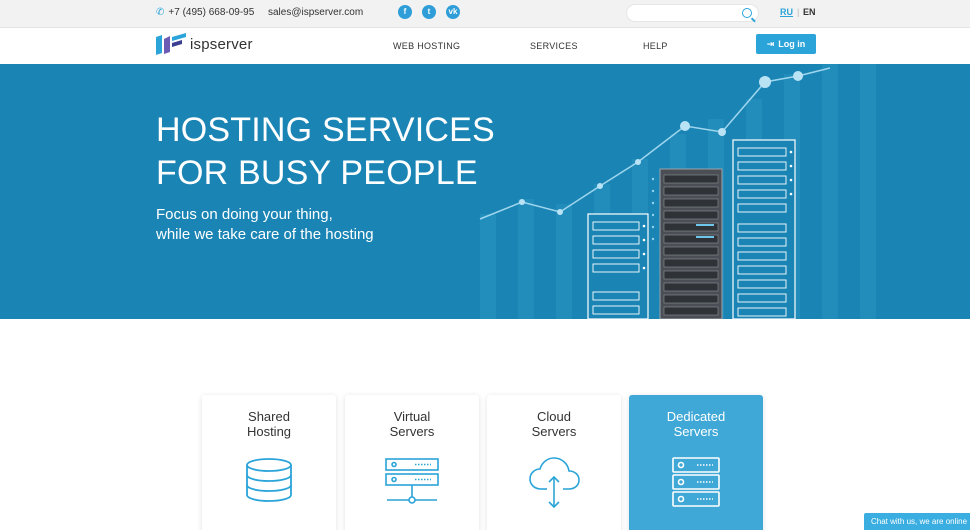 This screenshot has width=970, height=530. I want to click on lang-ru-link: RU, so click(786, 12).